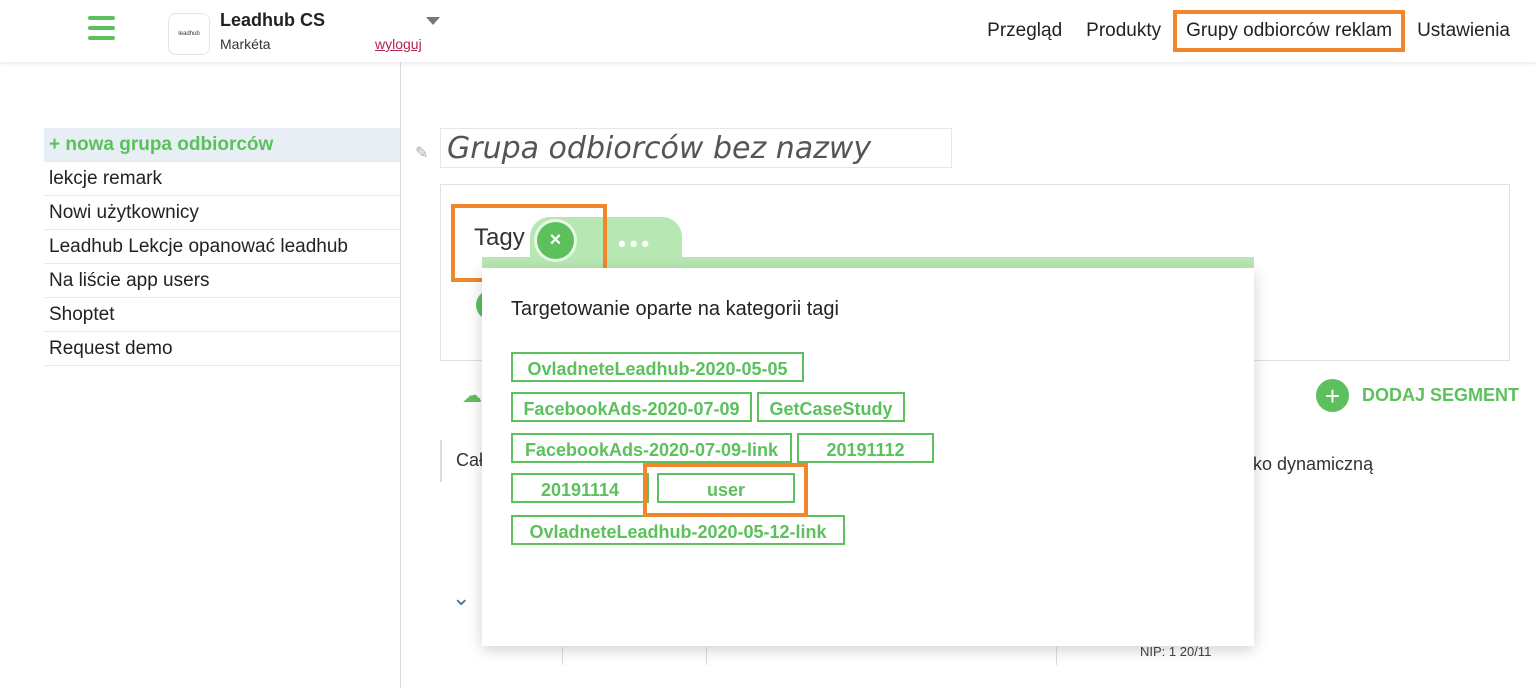 The image size is (1536, 688). Describe the element at coordinates (651, 448) in the screenshot. I see `tag-chip: FacebookAds-2020-07-09-link` at that location.